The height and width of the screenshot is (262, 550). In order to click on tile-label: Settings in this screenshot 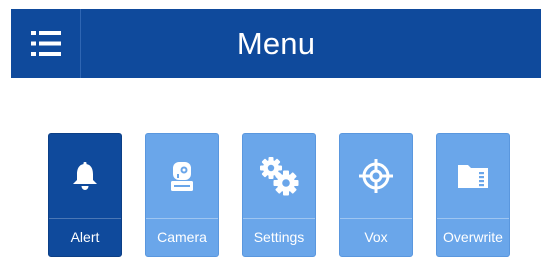, I will do `click(279, 237)`.